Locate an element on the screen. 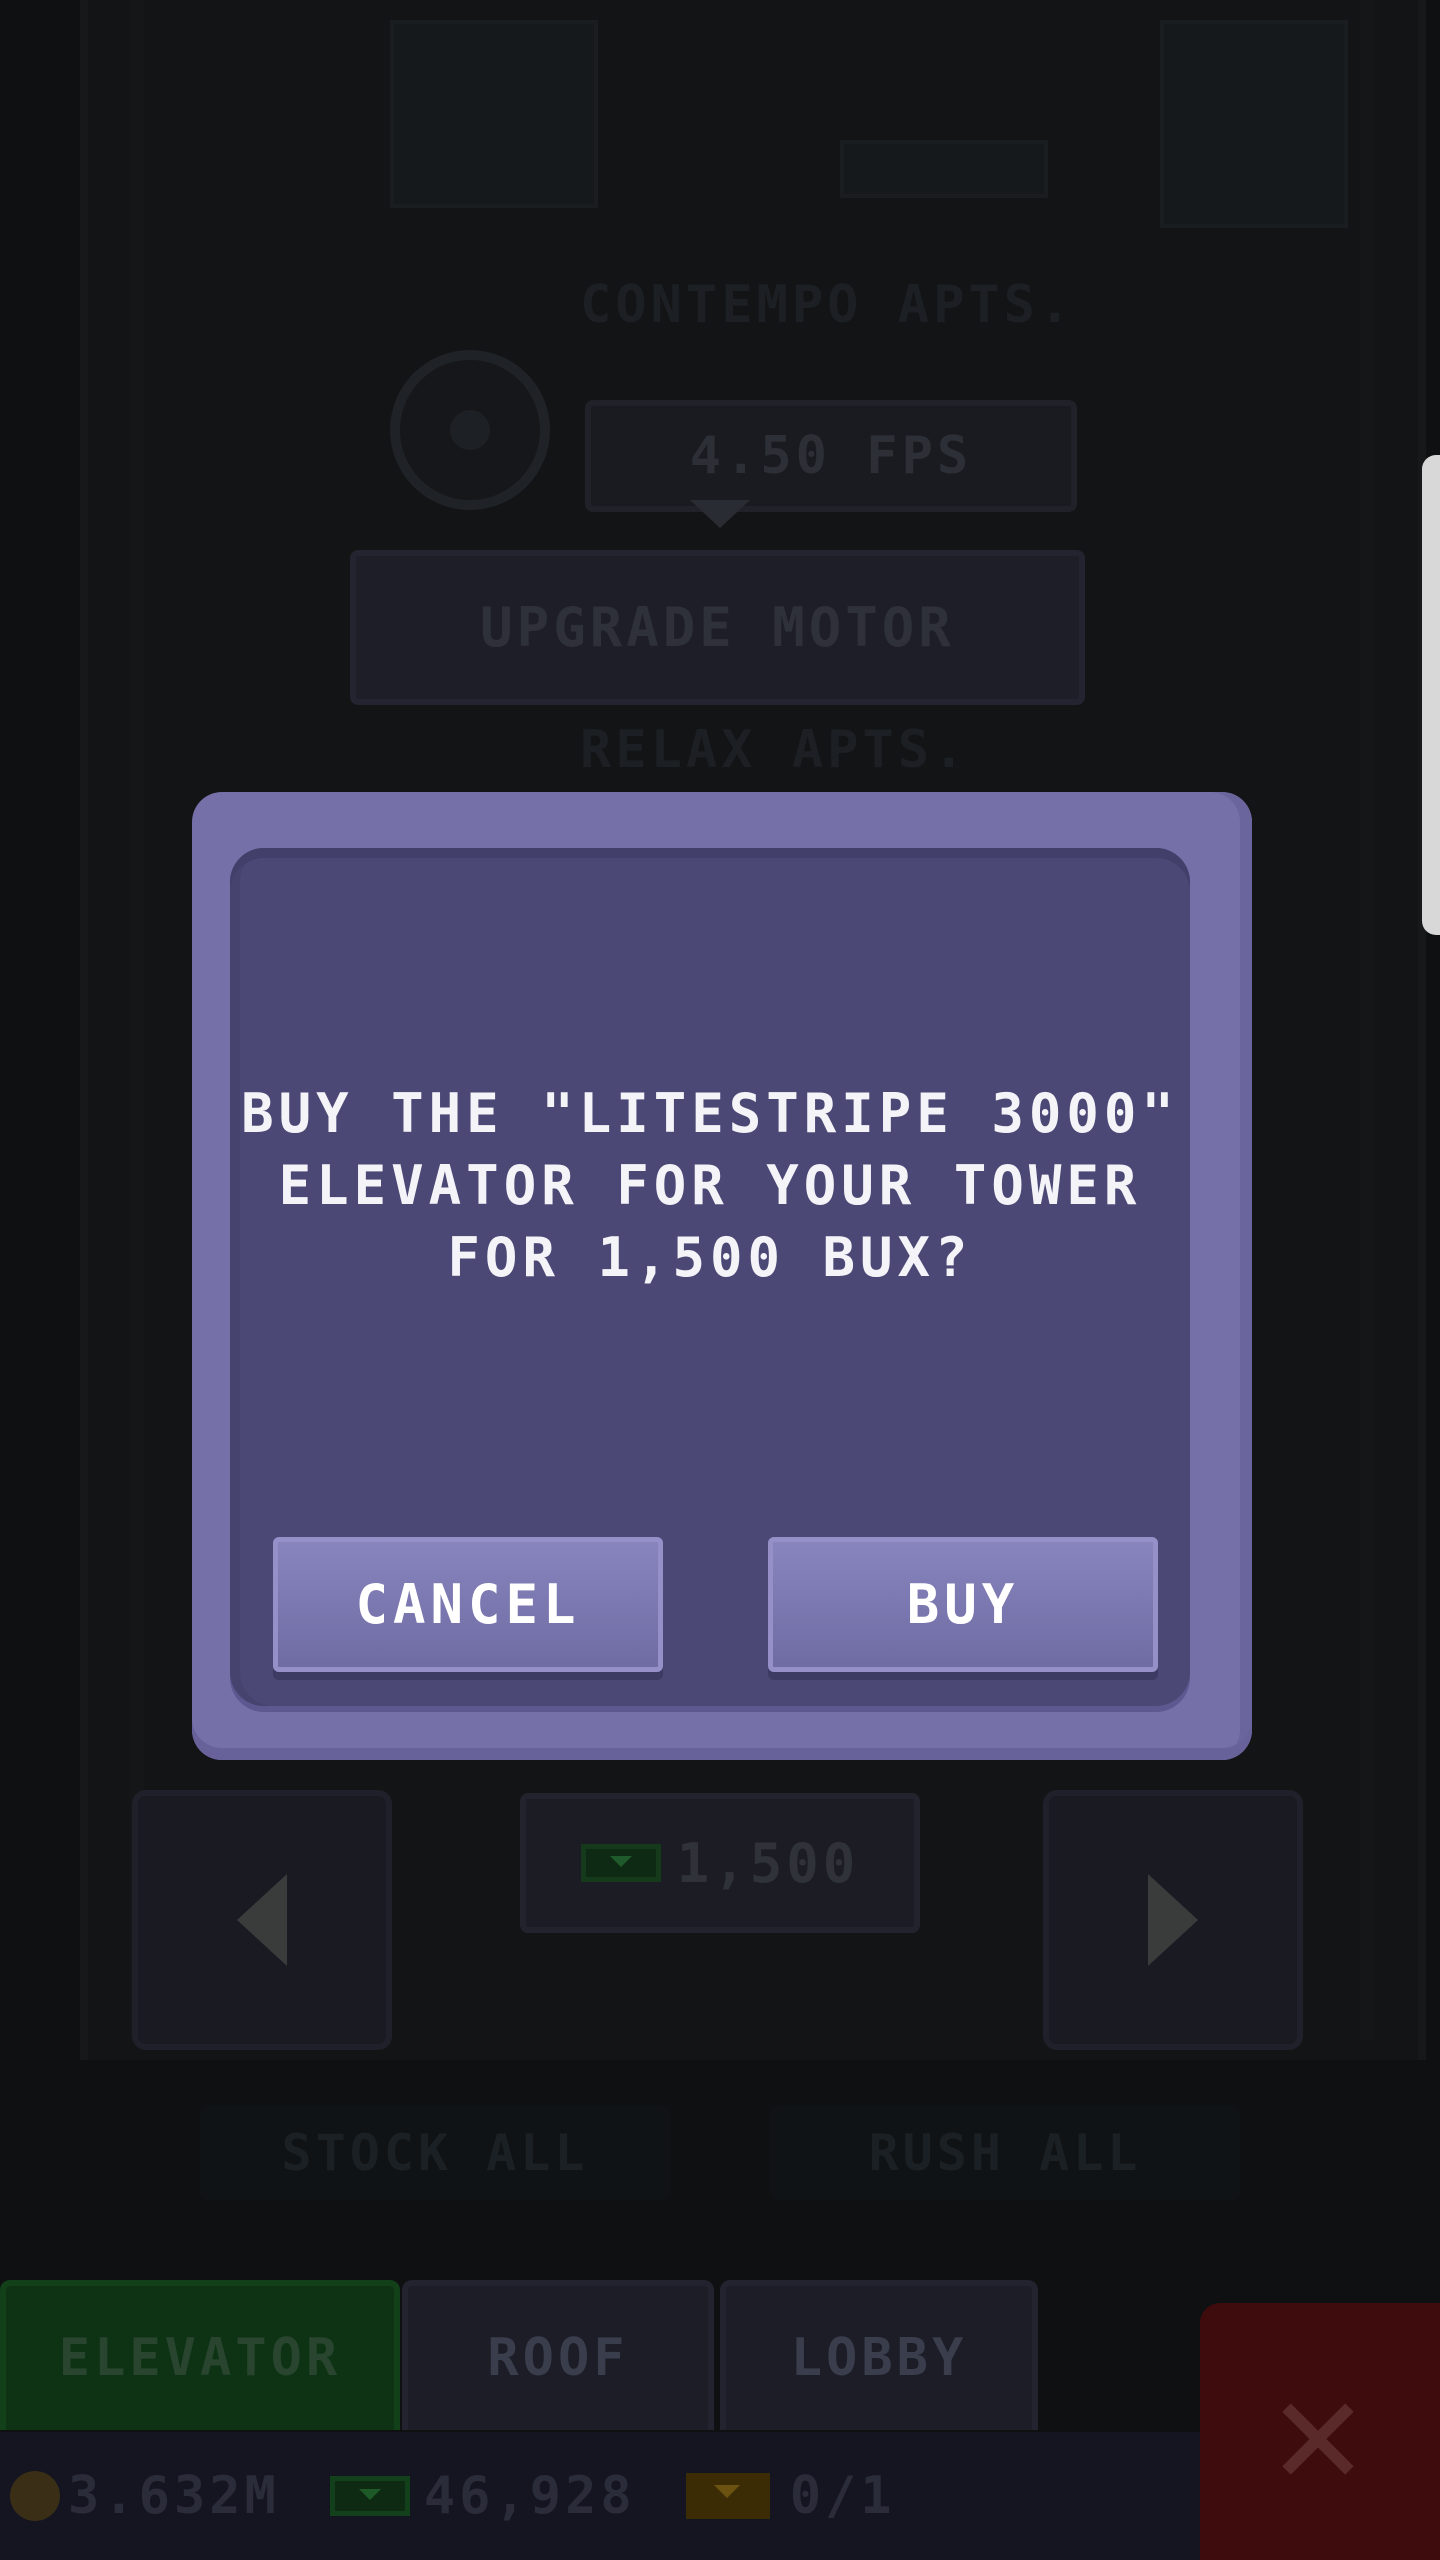  tickets-value: 0/1 is located at coordinates (842, 2496).